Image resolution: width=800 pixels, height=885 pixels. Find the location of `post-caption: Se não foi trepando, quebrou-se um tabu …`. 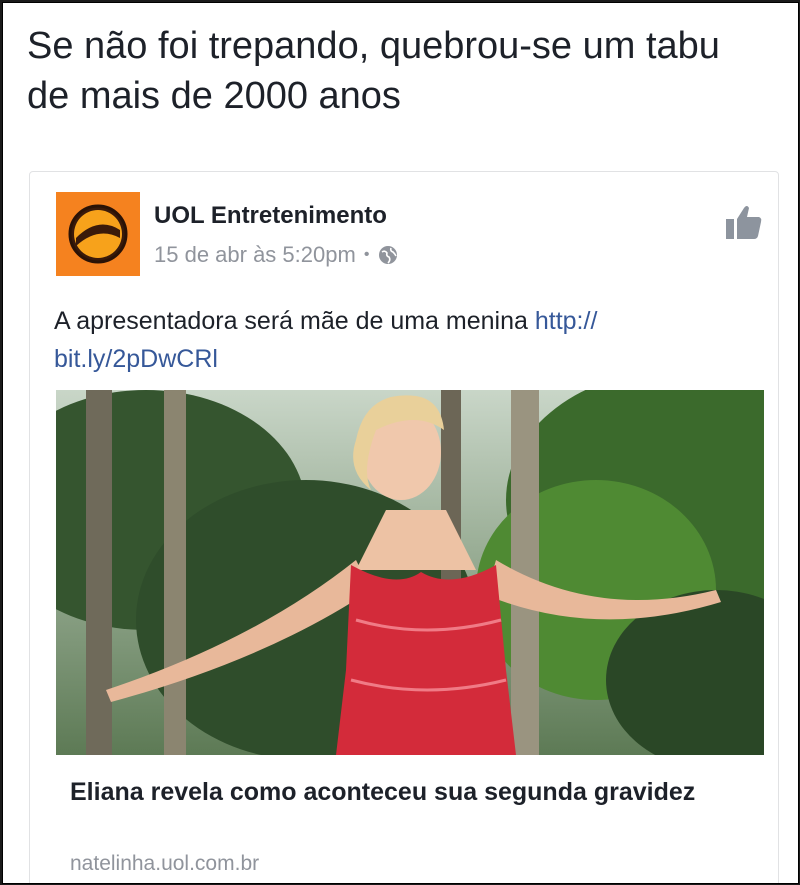

post-caption: Se não foi trepando, quebrou-se um tabu … is located at coordinates (373, 71).